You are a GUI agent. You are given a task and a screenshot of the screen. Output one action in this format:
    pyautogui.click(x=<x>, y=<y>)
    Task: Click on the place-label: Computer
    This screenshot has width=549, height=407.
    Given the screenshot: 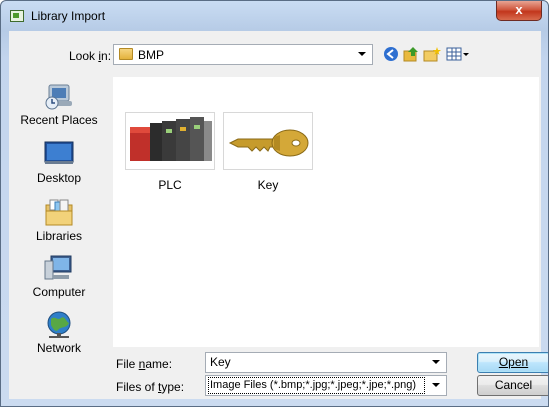 What is the action you would take?
    pyautogui.click(x=59, y=292)
    